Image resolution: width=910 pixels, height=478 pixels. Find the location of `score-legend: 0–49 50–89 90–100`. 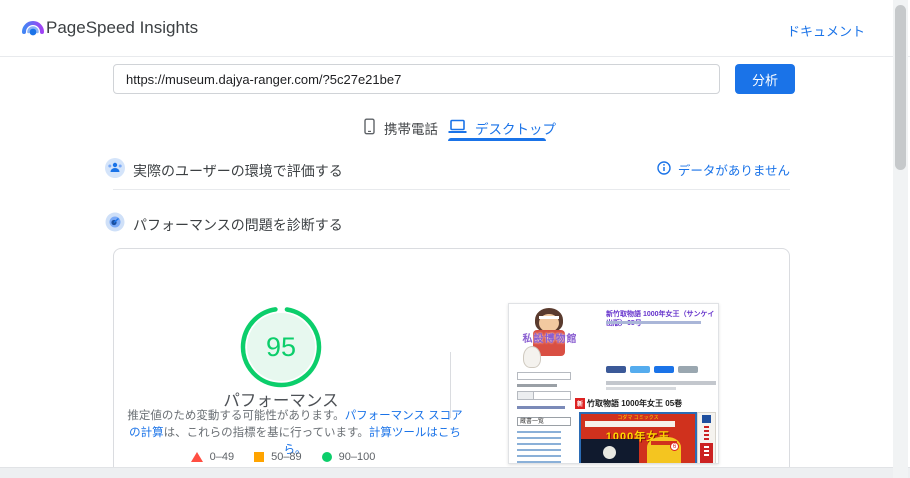

score-legend: 0–49 50–89 90–100 is located at coordinates (283, 457).